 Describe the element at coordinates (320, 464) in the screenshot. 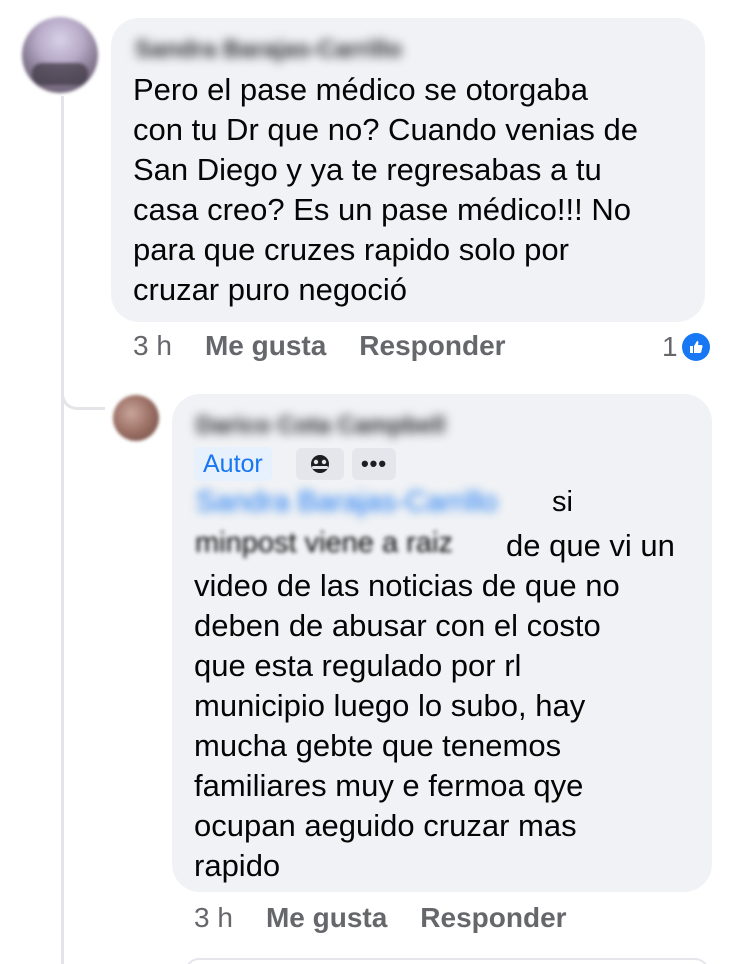

I see `top-fan-icon` at that location.